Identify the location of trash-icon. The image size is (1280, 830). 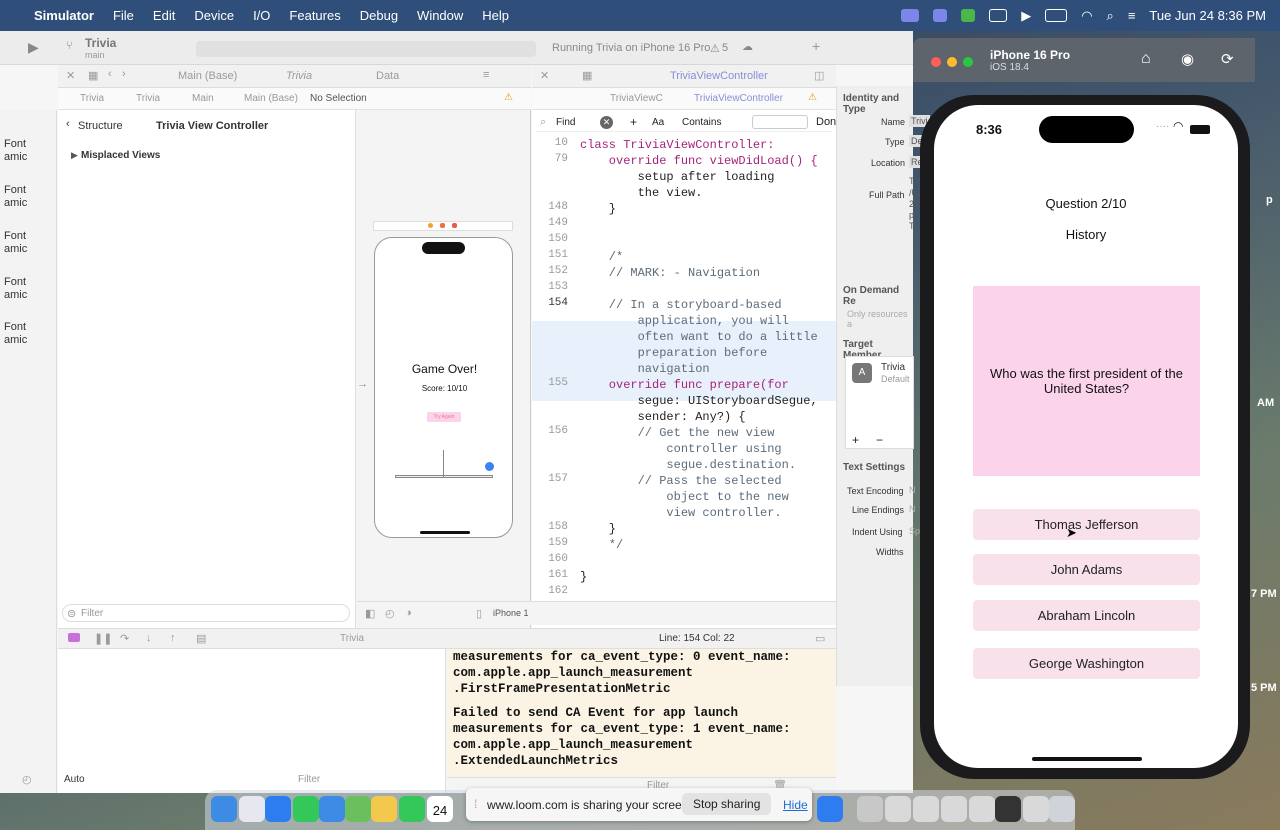
(1062, 809).